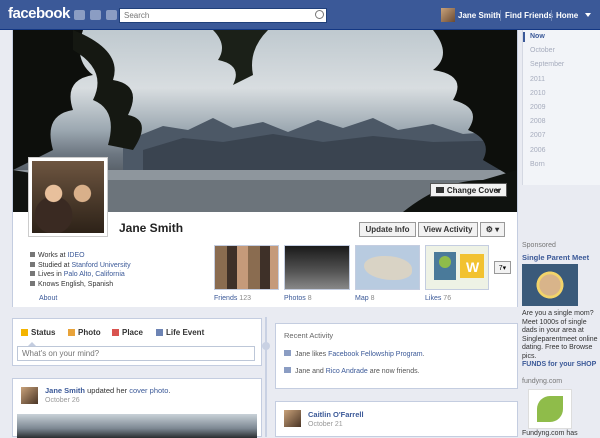 The width and height of the screenshot is (600, 438). What do you see at coordinates (75, 255) in the screenshot?
I see `work-link: IDEO` at bounding box center [75, 255].